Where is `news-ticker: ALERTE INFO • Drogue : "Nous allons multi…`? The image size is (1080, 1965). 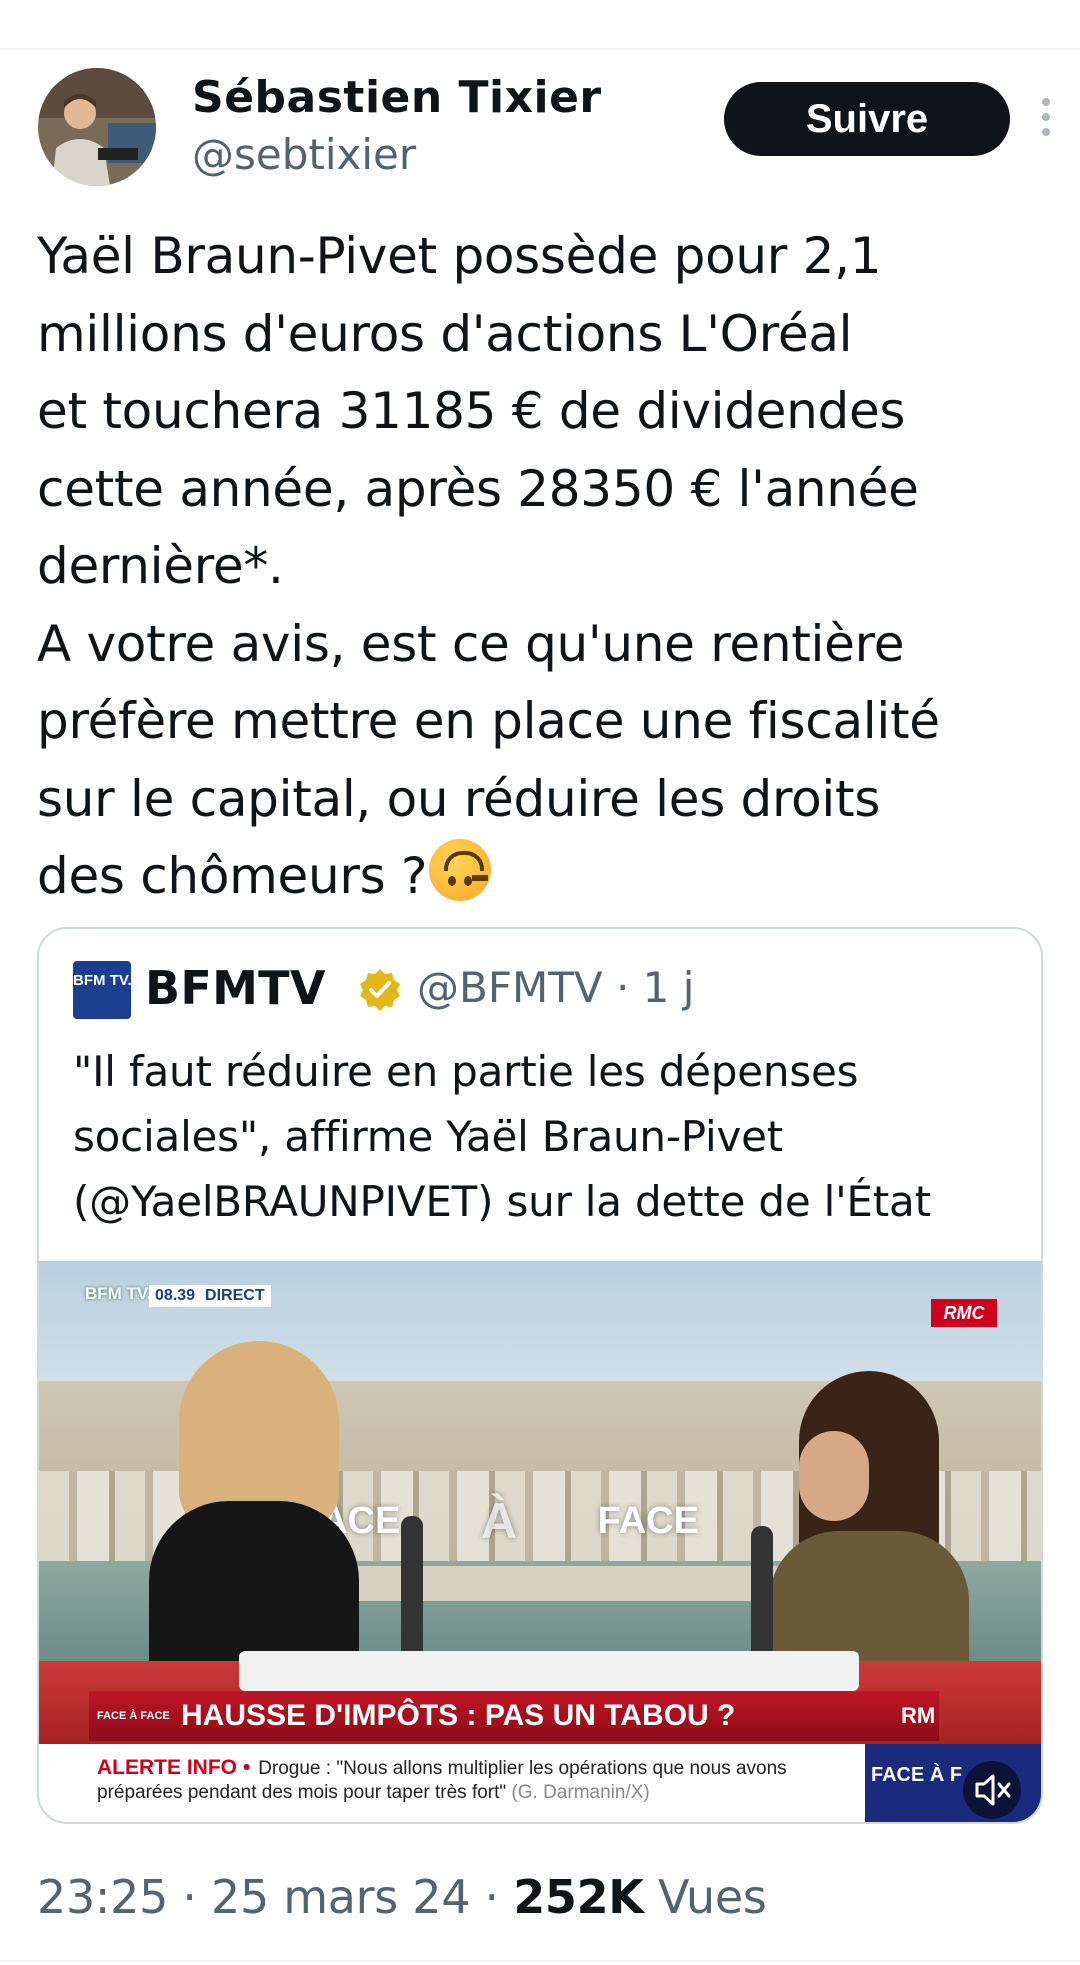
news-ticker: ALERTE INFO • Drogue : "Nous allons multi… is located at coordinates (452, 1783).